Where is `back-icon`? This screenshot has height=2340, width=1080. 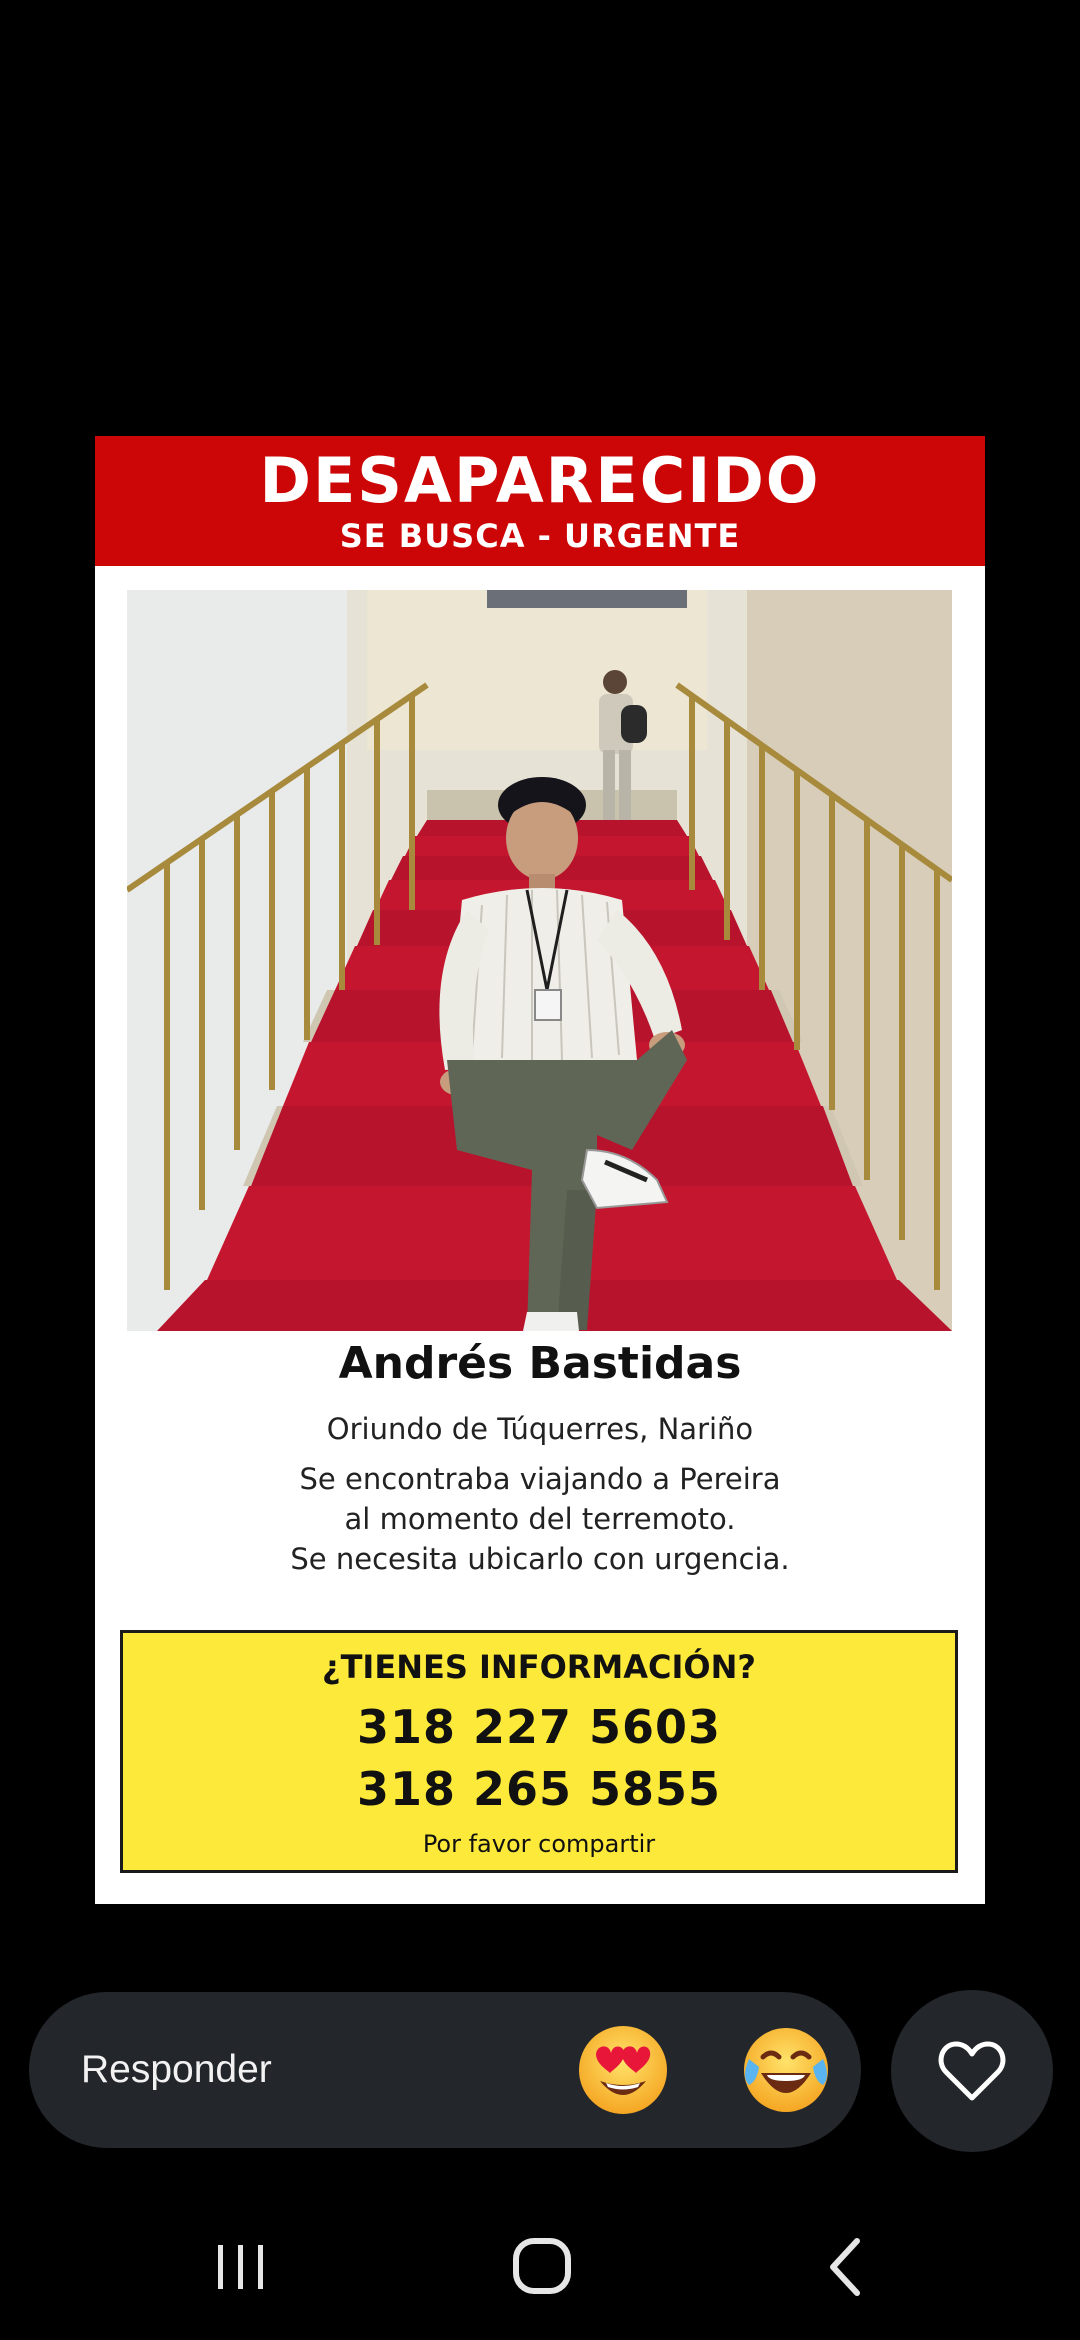
back-icon is located at coordinates (845, 2267).